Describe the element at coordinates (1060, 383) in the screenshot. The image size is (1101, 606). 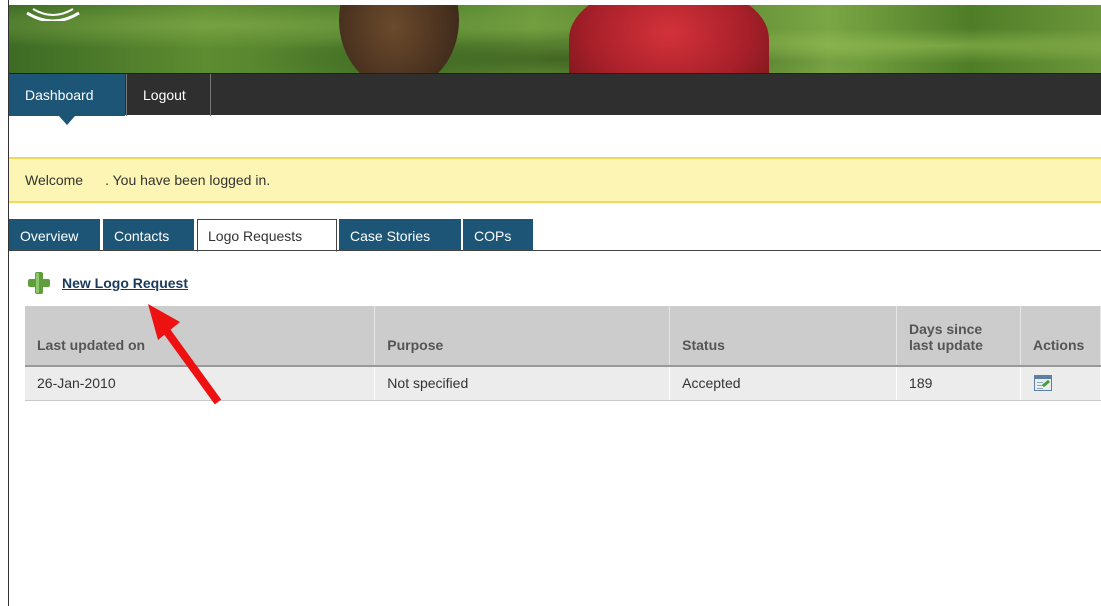
I see `cell-actions` at that location.